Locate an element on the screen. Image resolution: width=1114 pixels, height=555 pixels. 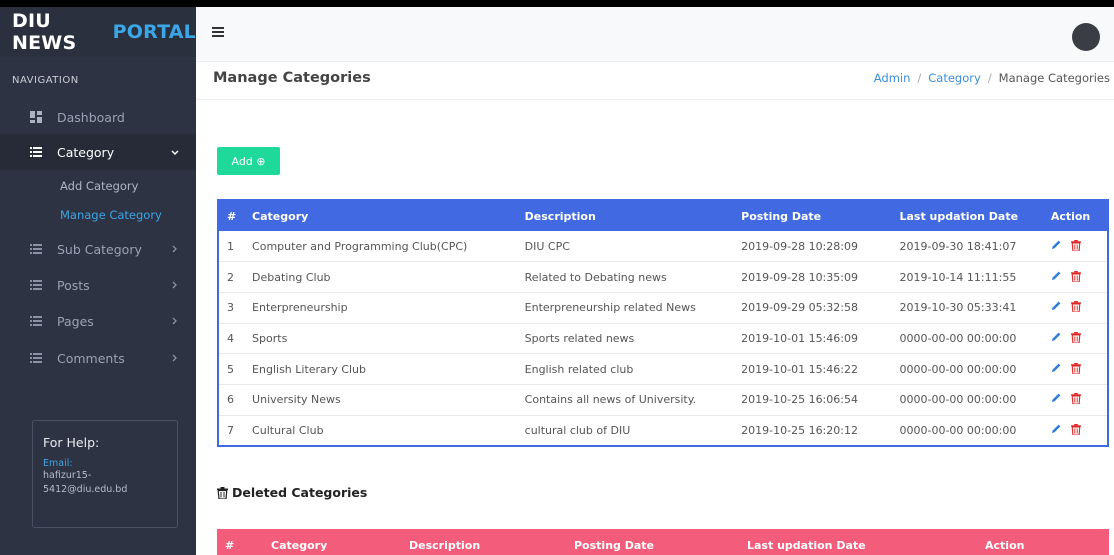
row-last-updation: 2019-10-14 11:11:55 is located at coordinates (967, 277).